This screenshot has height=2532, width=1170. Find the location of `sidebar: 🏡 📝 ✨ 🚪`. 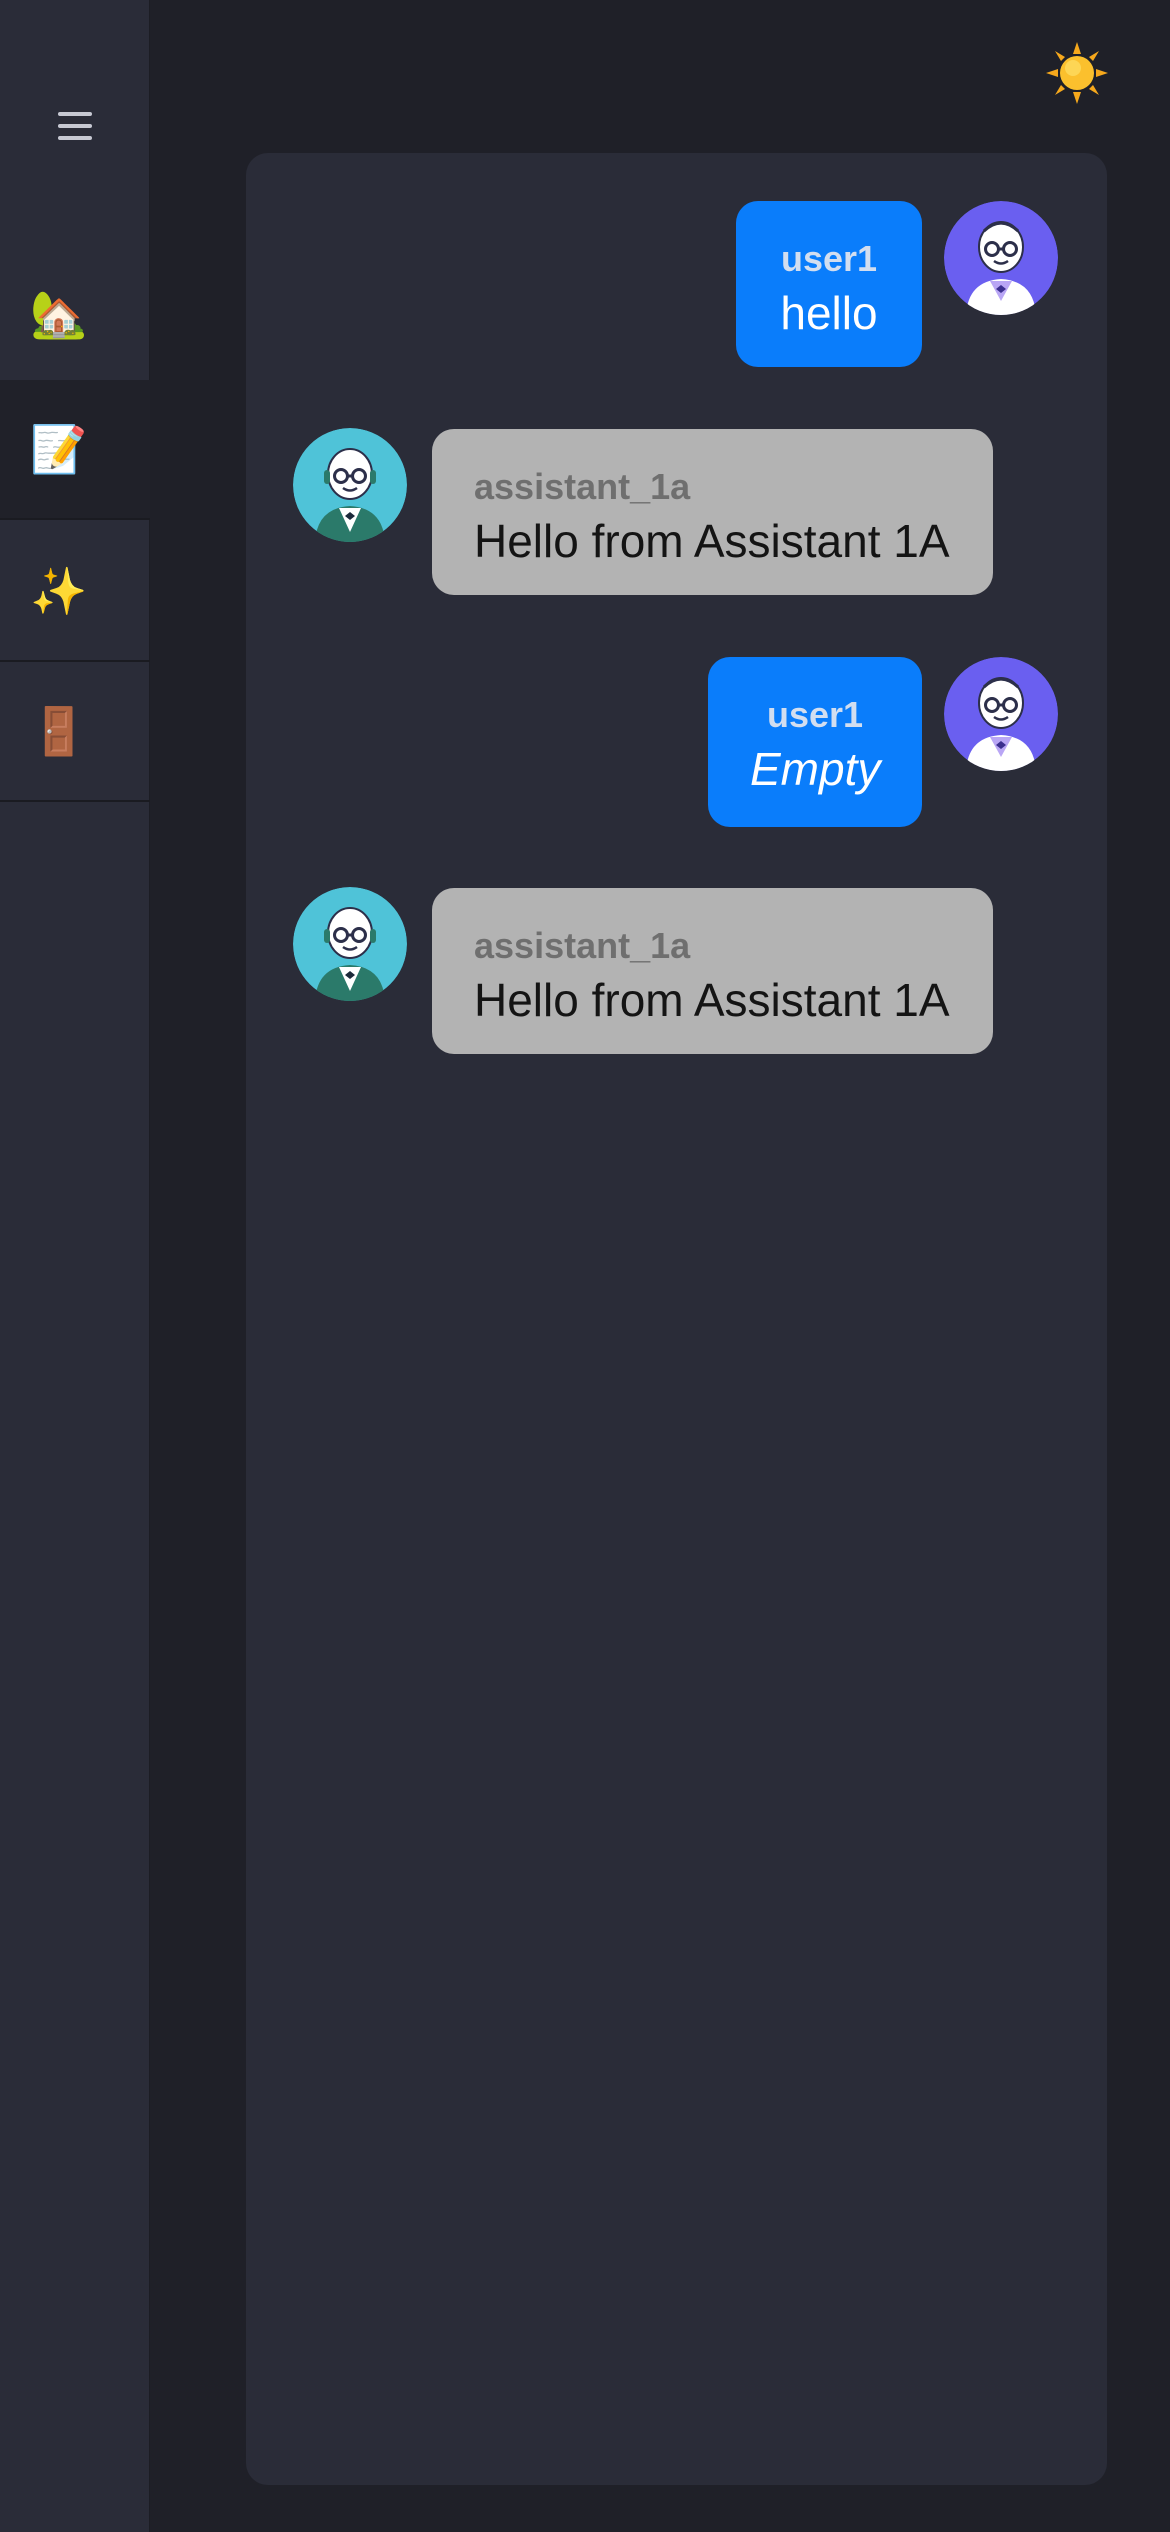

sidebar: 🏡 📝 ✨ 🚪 is located at coordinates (75, 1266).